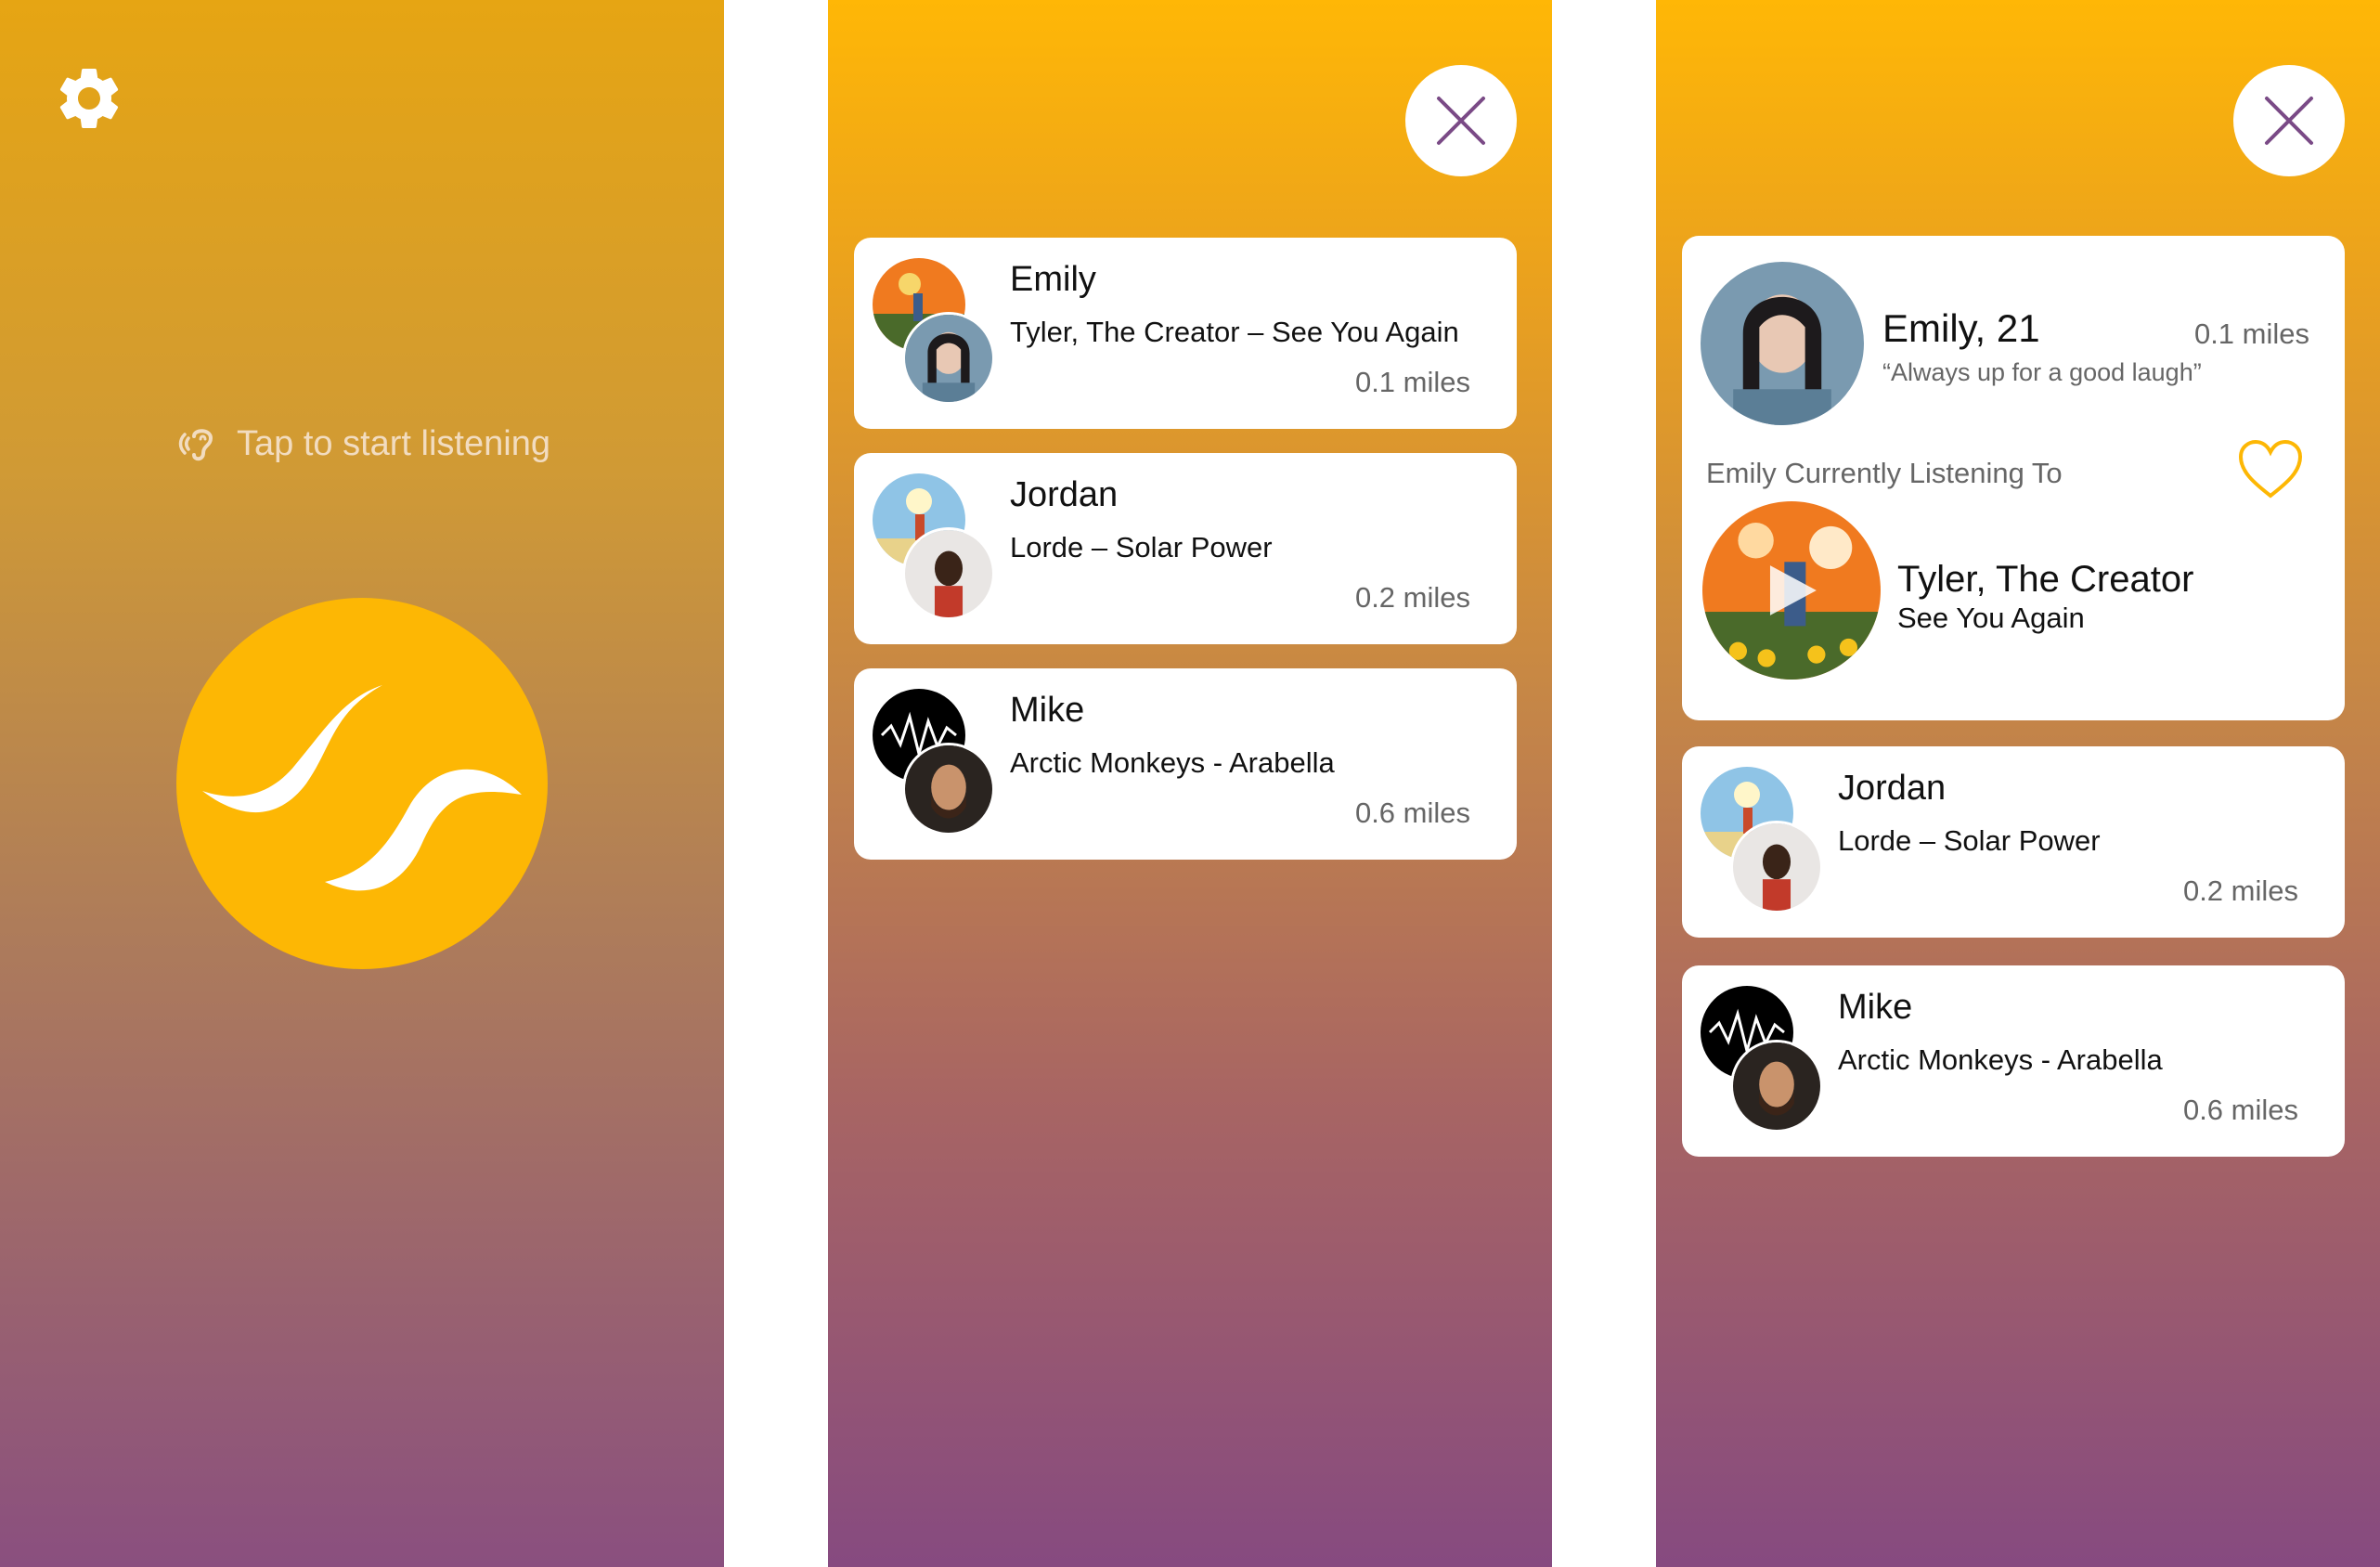 Image resolution: width=2380 pixels, height=1567 pixels. Describe the element at coordinates (89, 99) in the screenshot. I see `gear-icon` at that location.